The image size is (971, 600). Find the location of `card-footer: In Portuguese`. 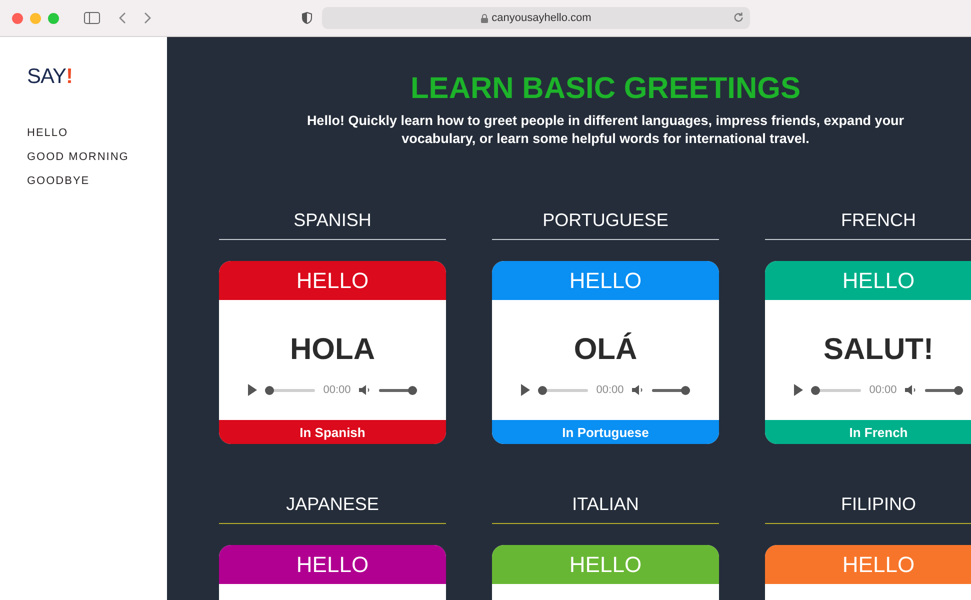

card-footer: In Portuguese is located at coordinates (605, 432).